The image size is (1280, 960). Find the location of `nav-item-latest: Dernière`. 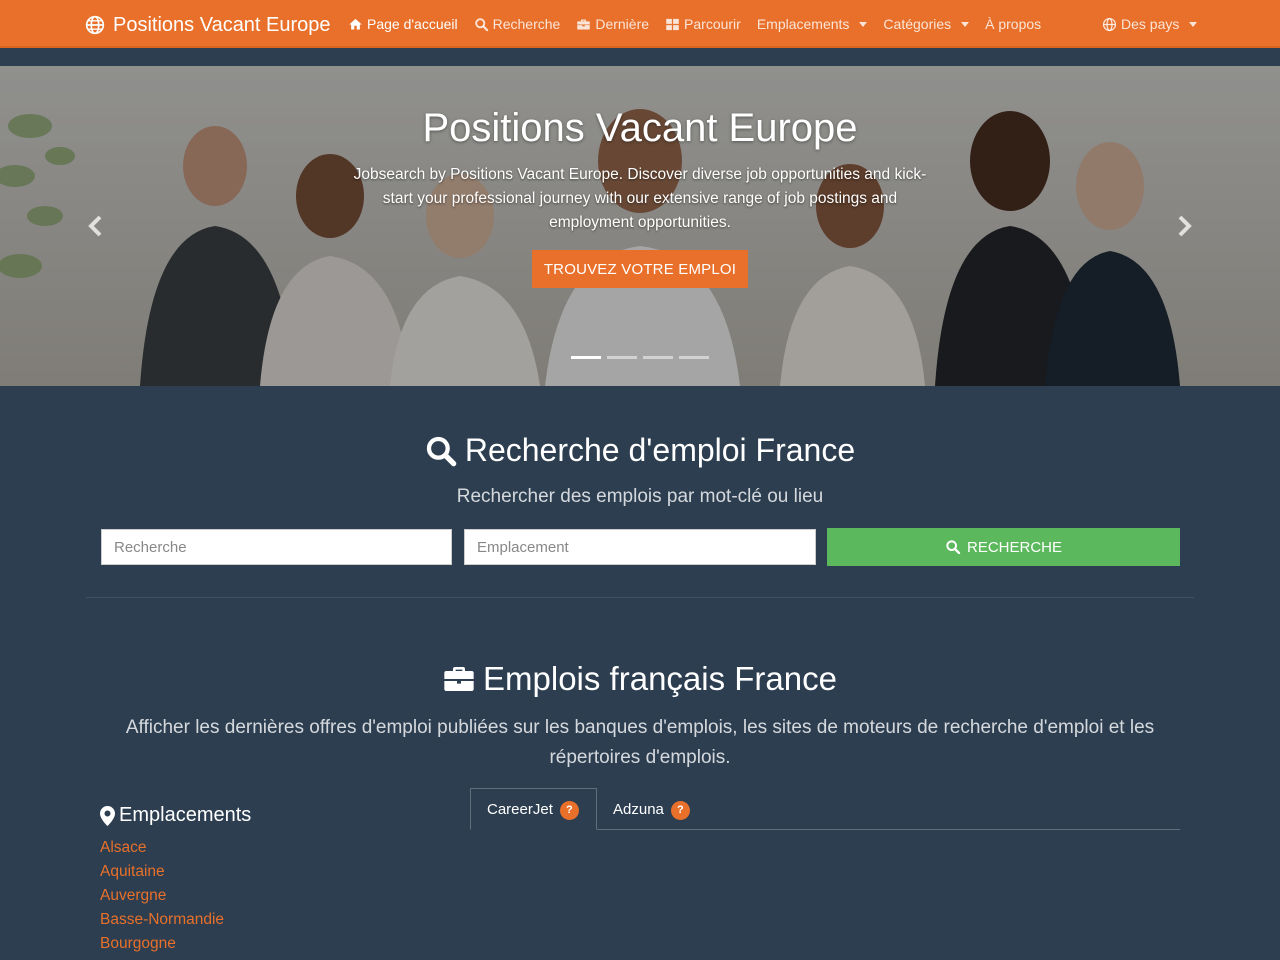

nav-item-latest: Dernière is located at coordinates (612, 24).